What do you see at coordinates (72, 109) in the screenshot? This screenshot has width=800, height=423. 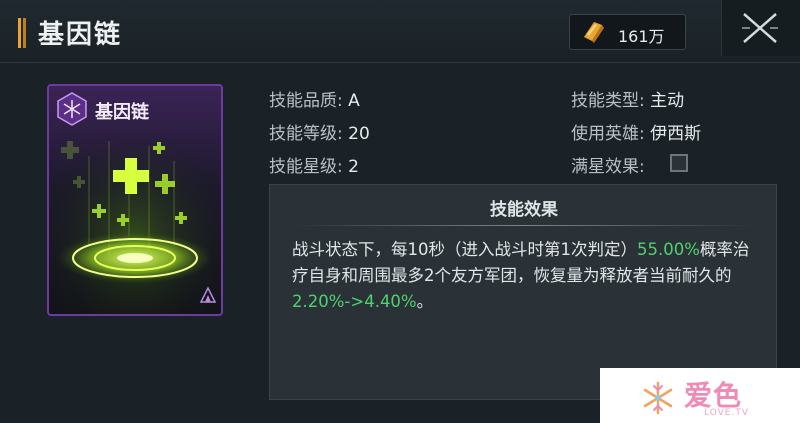 I see `gene-hexagon-icon` at bounding box center [72, 109].